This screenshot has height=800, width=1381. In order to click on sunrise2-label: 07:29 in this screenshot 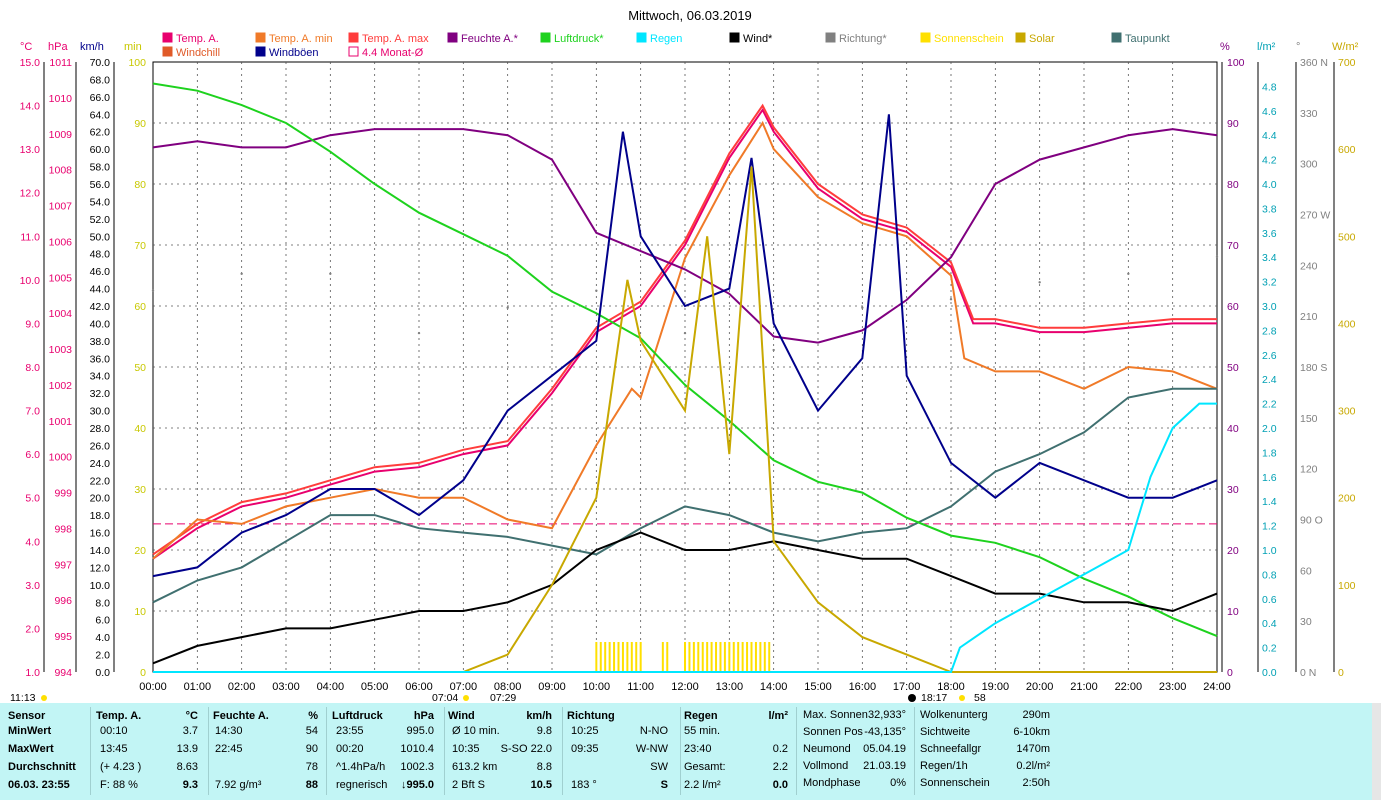, I will do `click(503, 697)`.